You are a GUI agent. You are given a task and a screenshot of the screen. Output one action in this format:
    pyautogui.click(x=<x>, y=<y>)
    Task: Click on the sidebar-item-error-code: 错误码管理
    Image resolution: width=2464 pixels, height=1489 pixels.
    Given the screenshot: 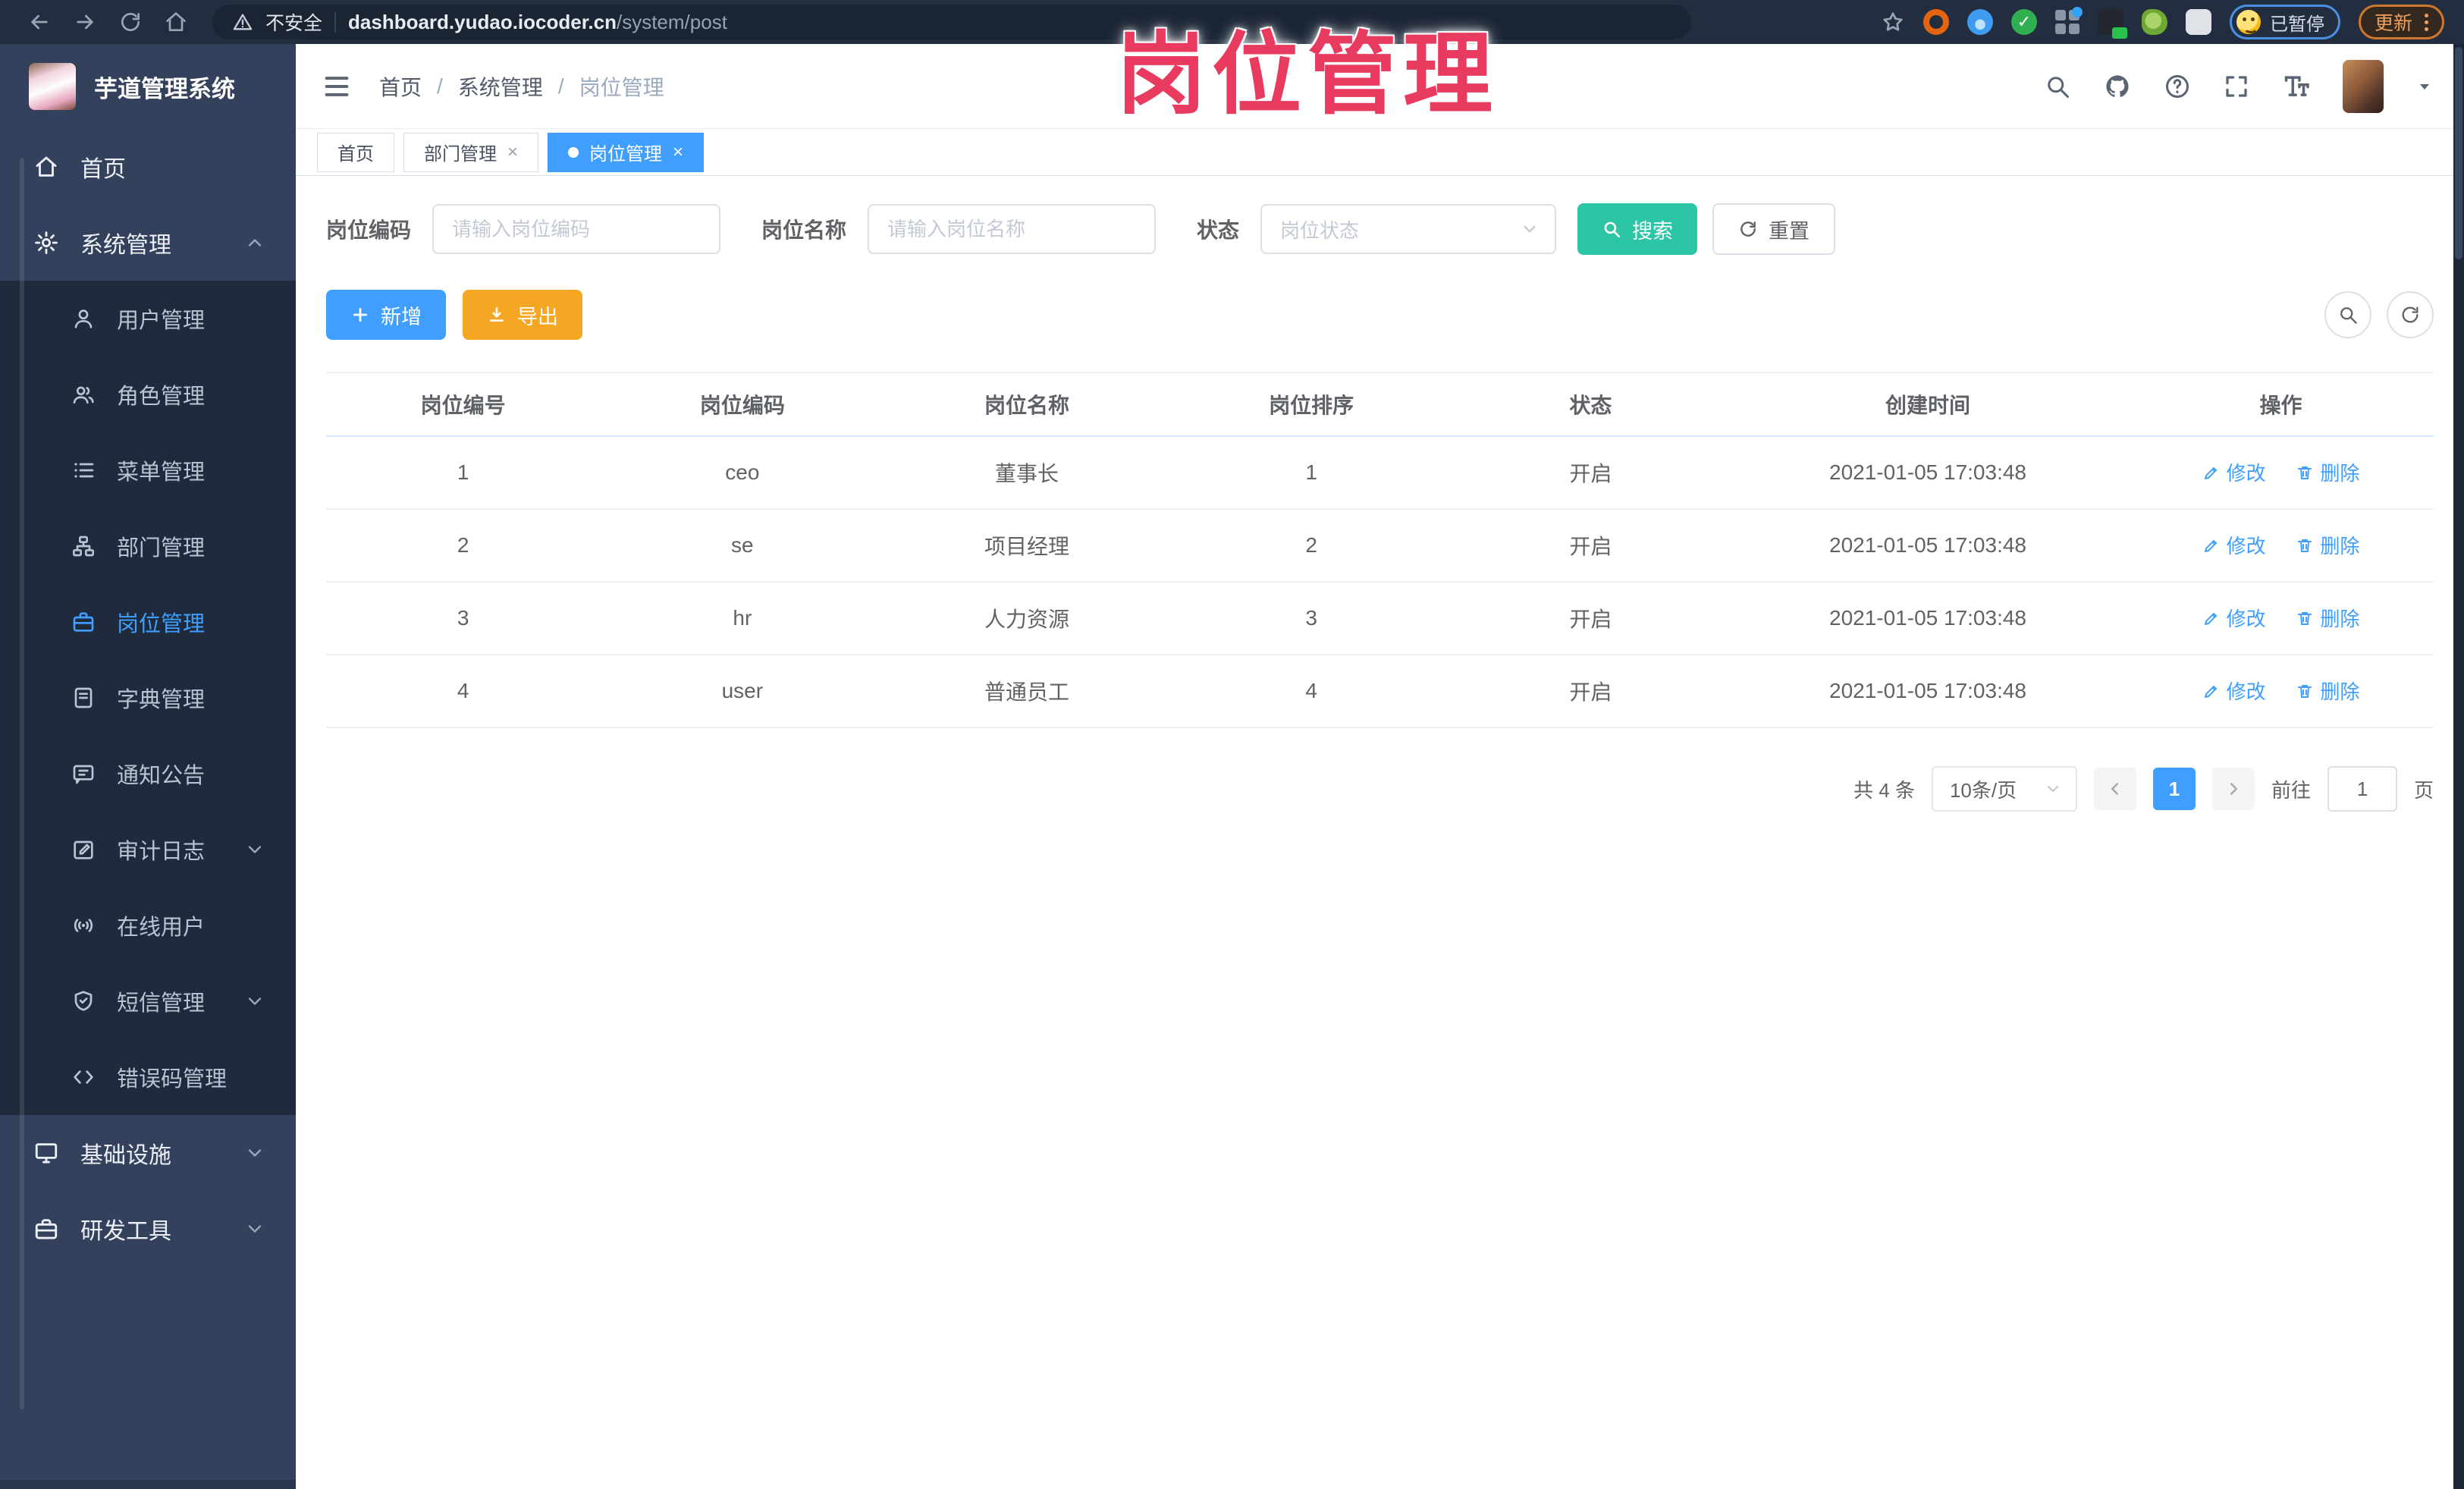 What is the action you would take?
    pyautogui.click(x=148, y=1077)
    